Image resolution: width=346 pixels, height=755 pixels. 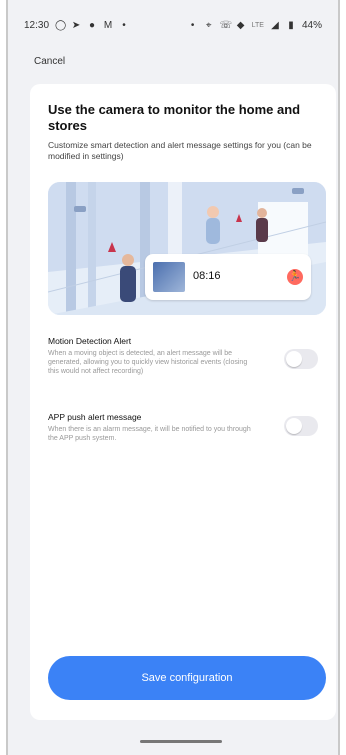 What do you see at coordinates (275, 25) in the screenshot?
I see `signal-icon: ◢` at bounding box center [275, 25].